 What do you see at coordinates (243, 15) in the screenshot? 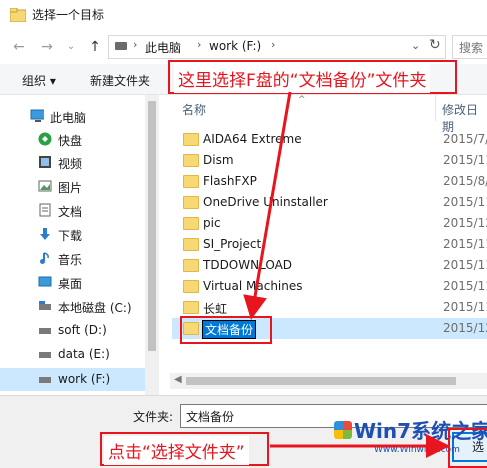
I see `title-bar: 选择一个目标` at bounding box center [243, 15].